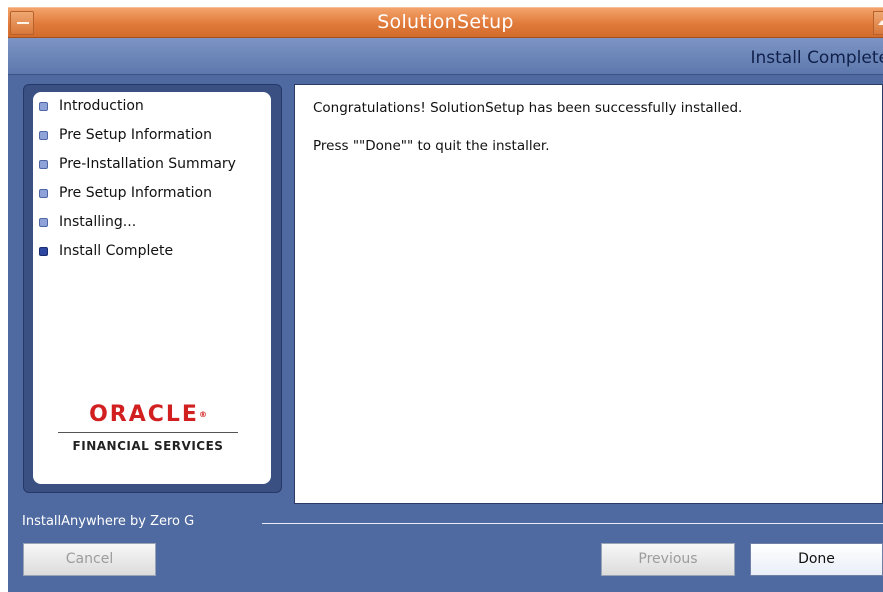  I want to click on logo-subtitle: FINANCIAL SERVICES, so click(148, 446).